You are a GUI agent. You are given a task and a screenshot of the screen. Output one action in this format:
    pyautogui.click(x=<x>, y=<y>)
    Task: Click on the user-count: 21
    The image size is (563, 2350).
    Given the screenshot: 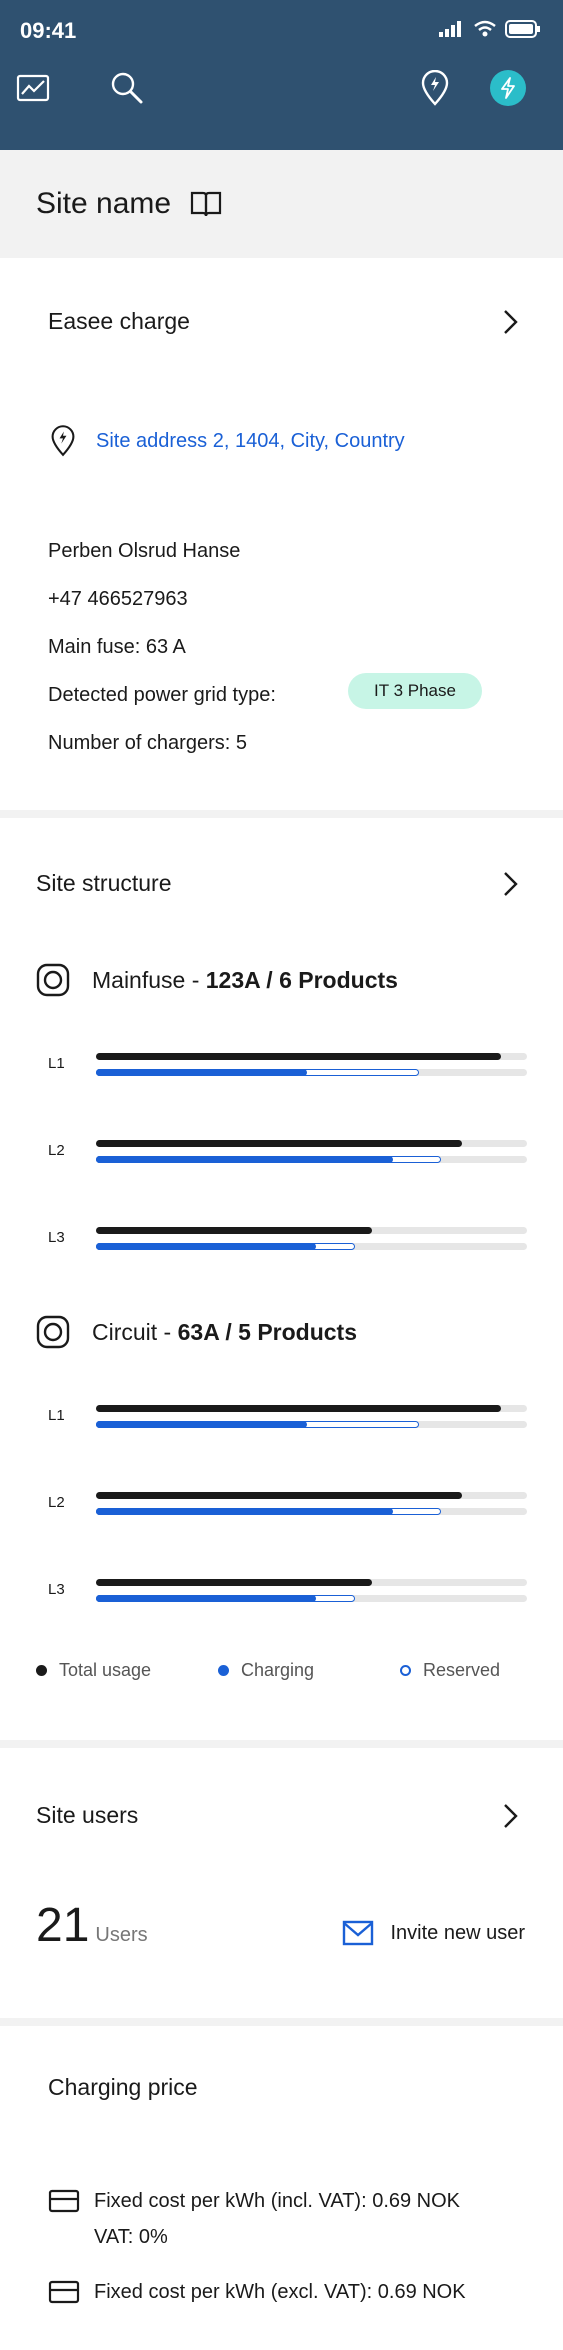 What is the action you would take?
    pyautogui.click(x=63, y=1925)
    